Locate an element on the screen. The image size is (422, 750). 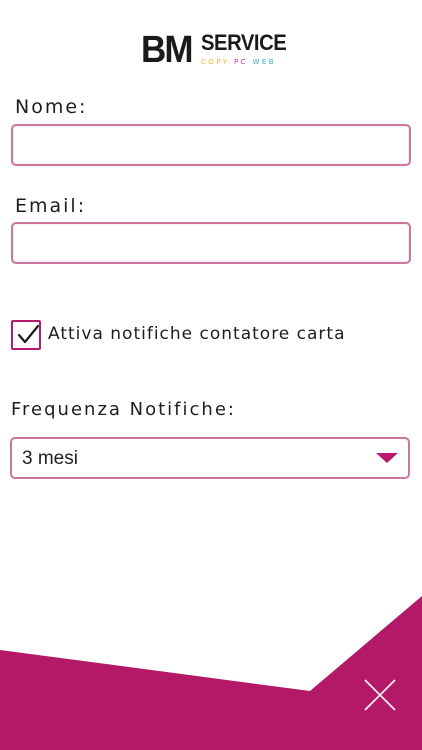
close-button is located at coordinates (380, 695).